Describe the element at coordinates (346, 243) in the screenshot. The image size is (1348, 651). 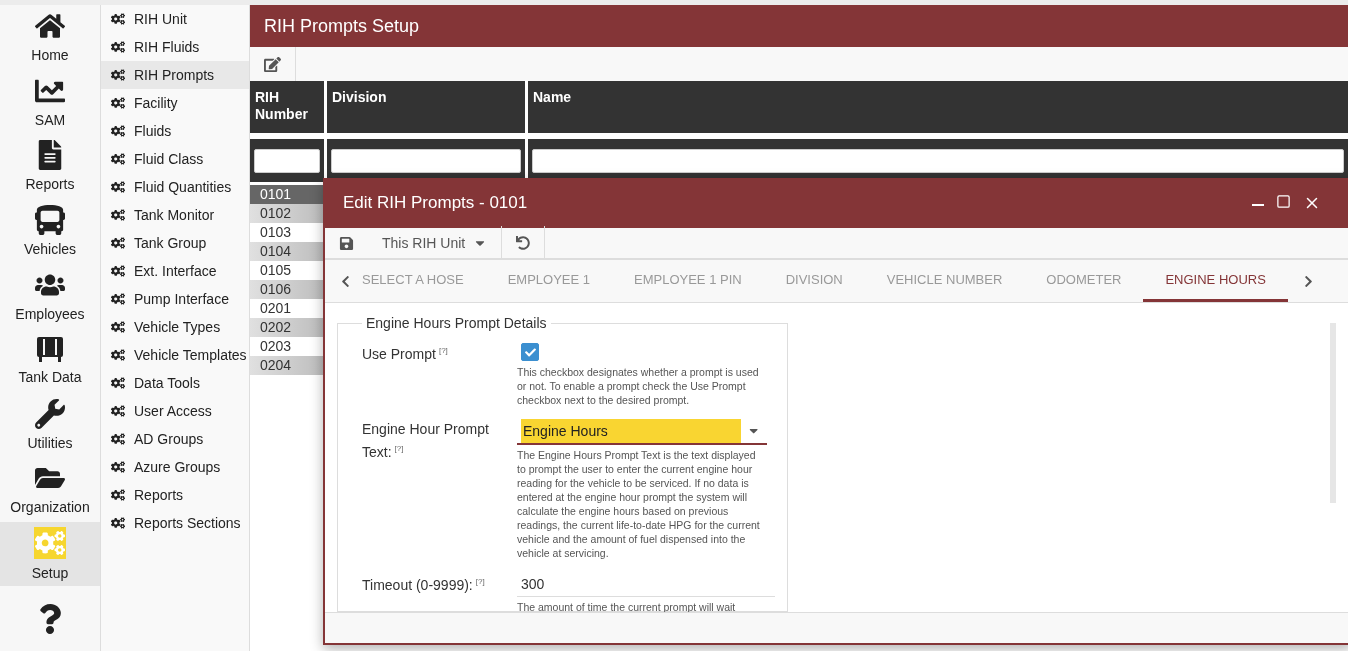
I see `save-icon` at that location.